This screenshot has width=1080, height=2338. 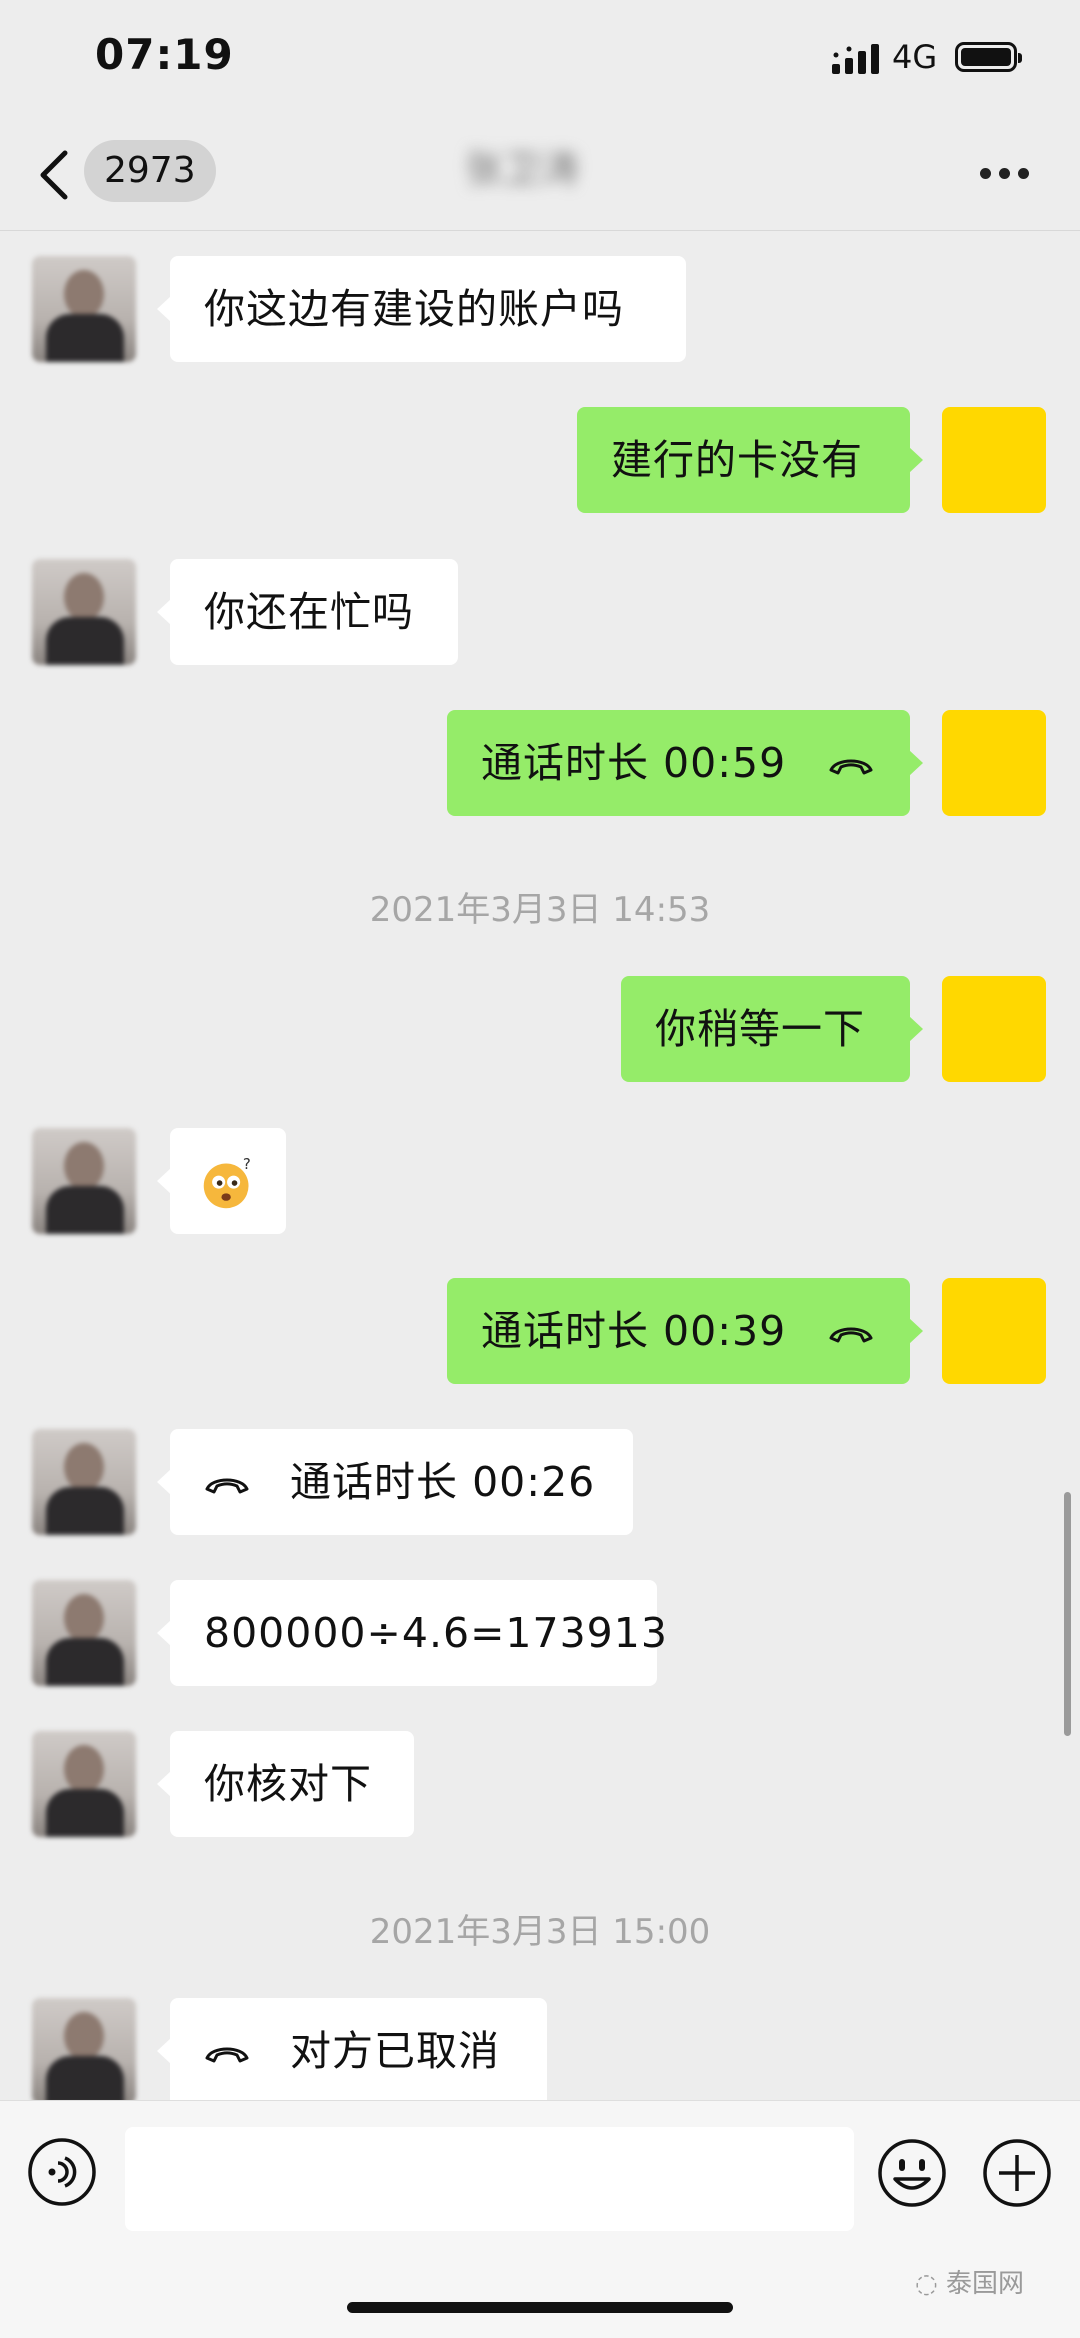 I want to click on add-more-icon, so click(x=1017, y=2173).